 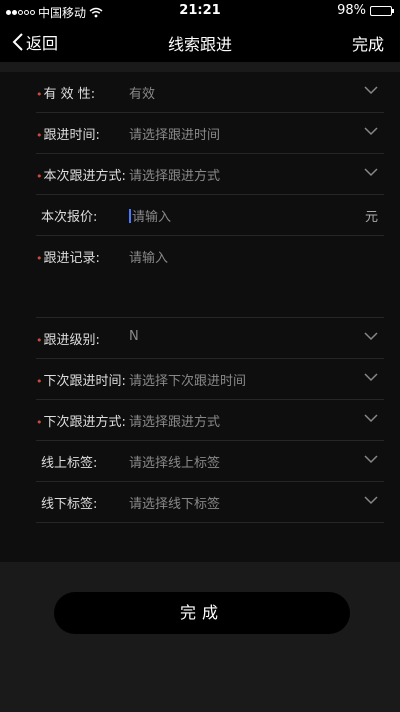 I want to click on done-button: 完成, so click(x=368, y=43).